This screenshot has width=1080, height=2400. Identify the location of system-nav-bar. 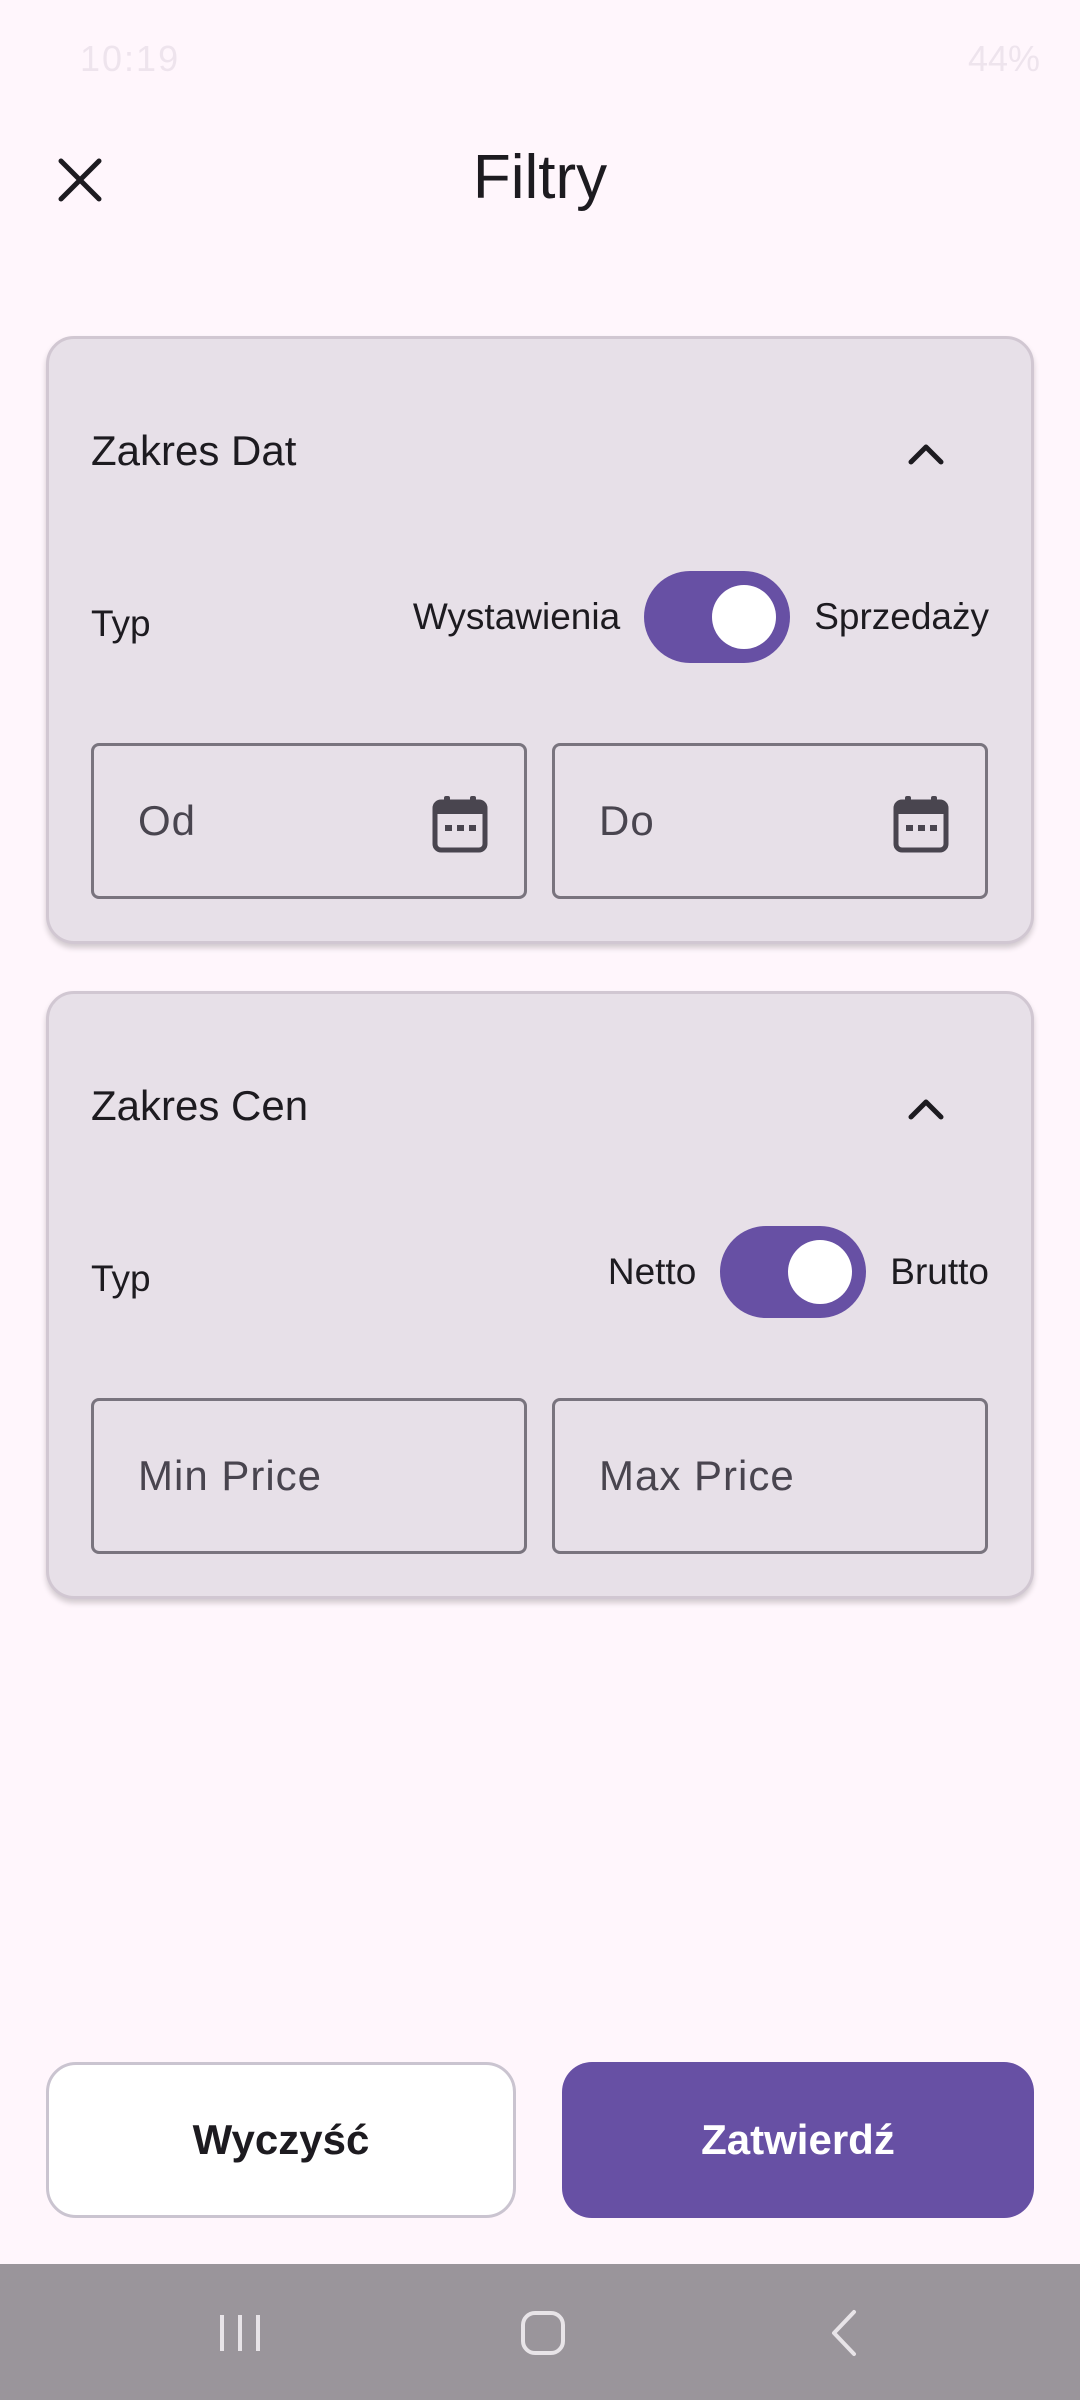
(540, 2332).